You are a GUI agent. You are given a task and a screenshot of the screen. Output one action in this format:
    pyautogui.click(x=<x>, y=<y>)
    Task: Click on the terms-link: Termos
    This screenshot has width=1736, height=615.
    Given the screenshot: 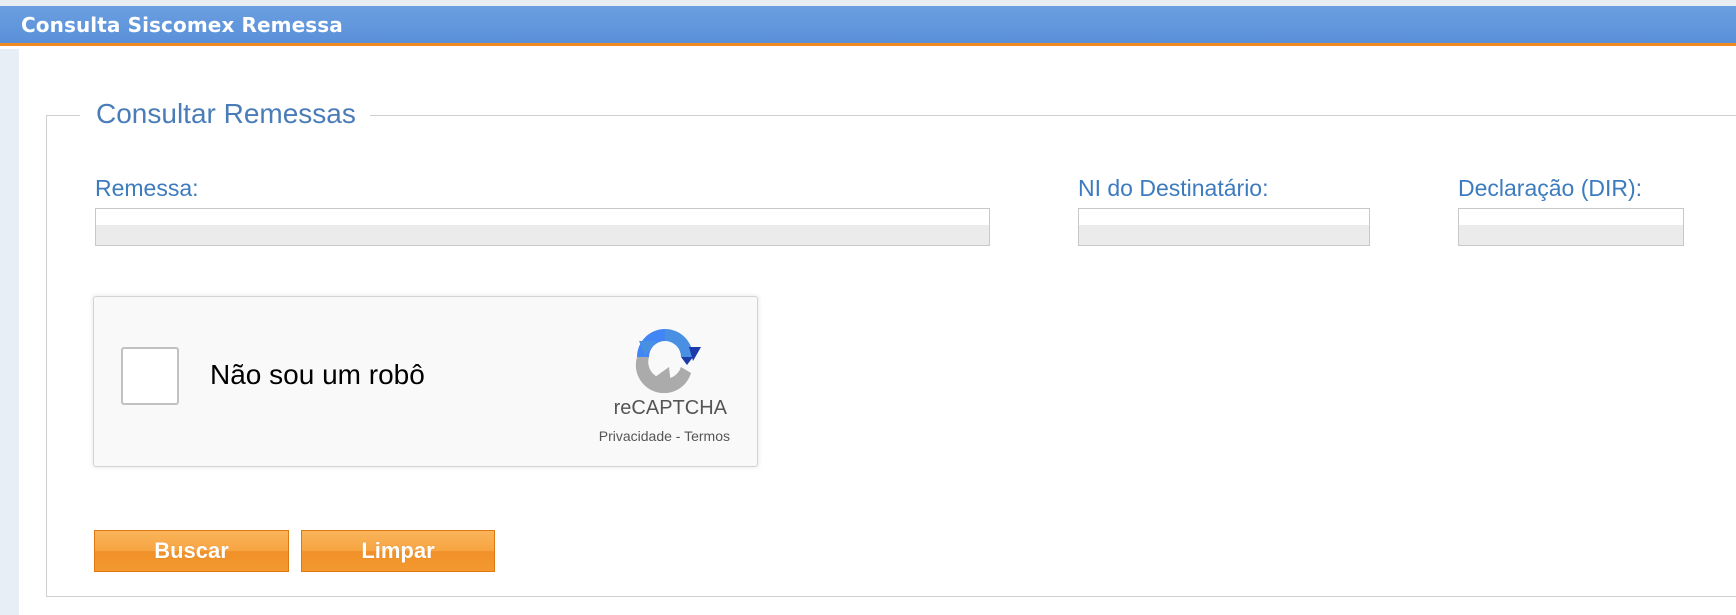 What is the action you would take?
    pyautogui.click(x=707, y=436)
    